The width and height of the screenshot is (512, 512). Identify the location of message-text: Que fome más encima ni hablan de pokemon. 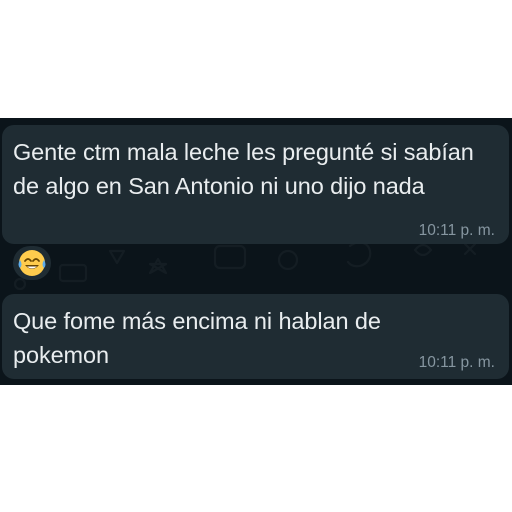
(197, 338).